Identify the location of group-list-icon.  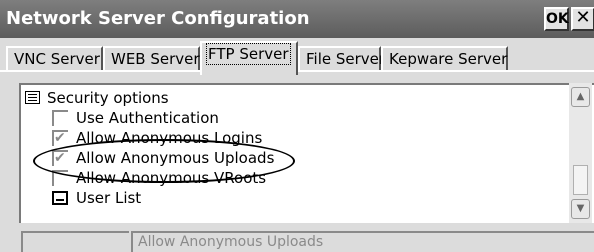
(32, 97).